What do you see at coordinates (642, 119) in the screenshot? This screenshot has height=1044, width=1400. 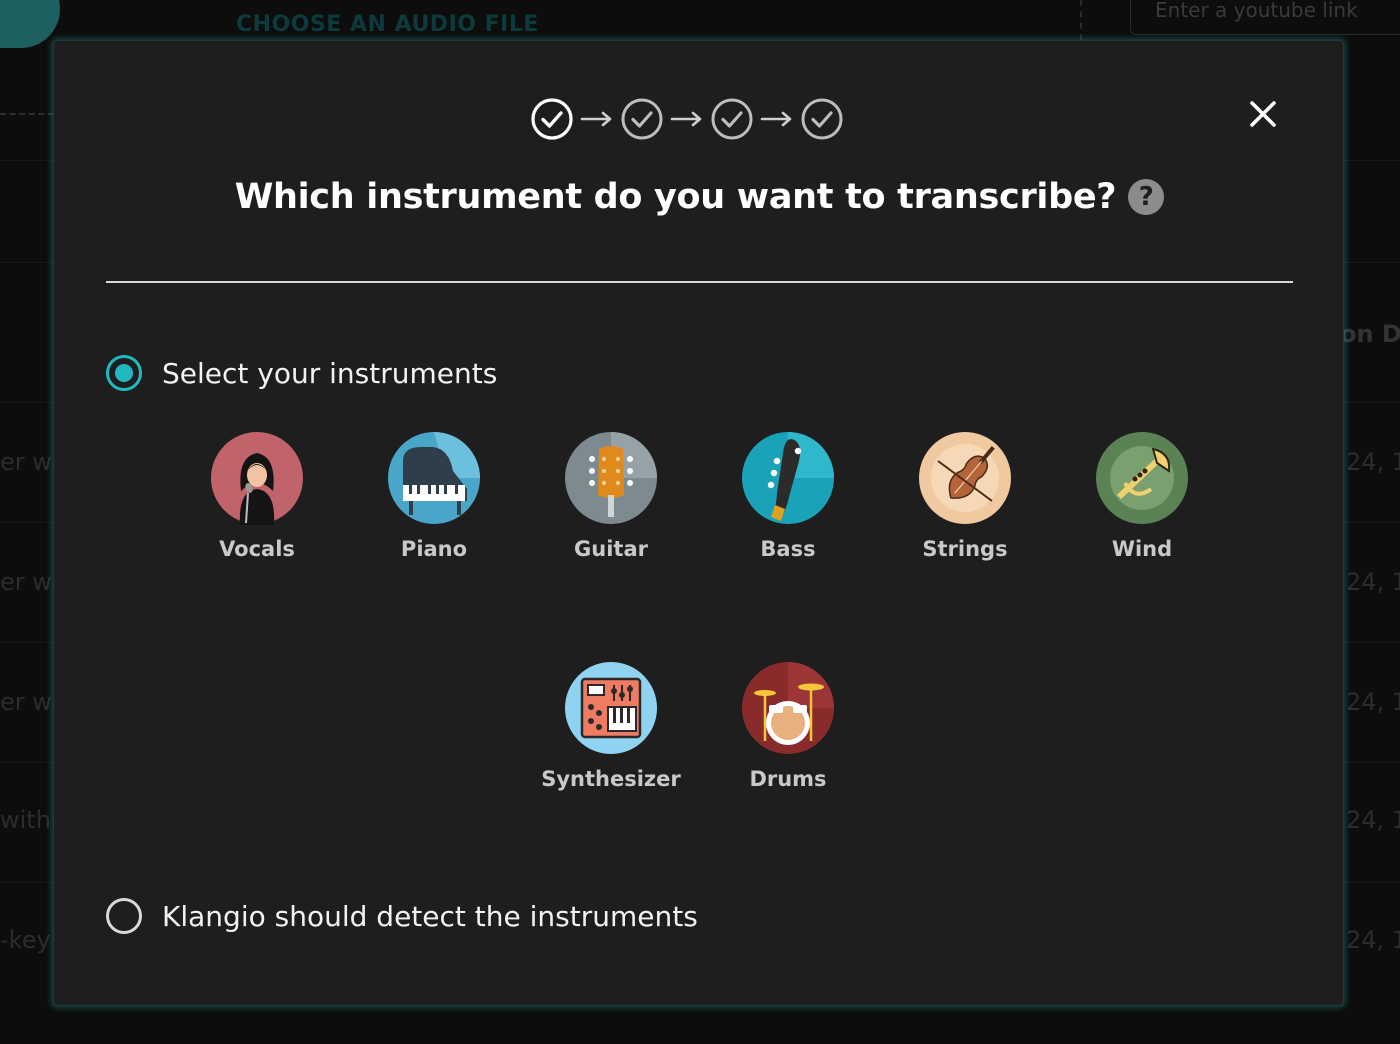 I see `step-2-check-icon` at bounding box center [642, 119].